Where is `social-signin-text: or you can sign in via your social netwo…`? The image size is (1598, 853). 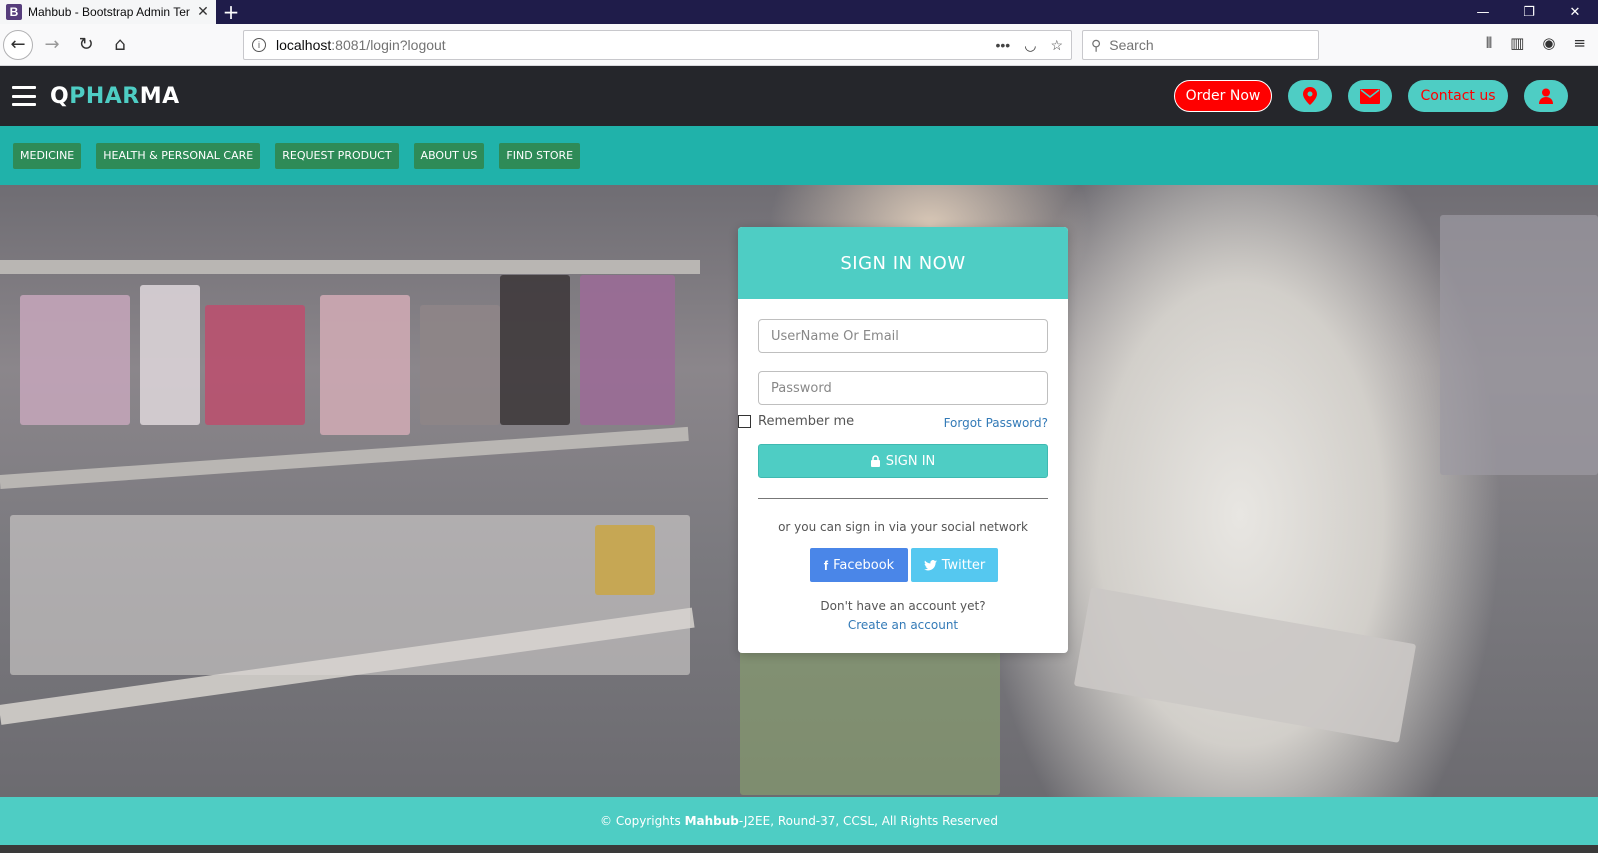
social-signin-text: or you can sign in via your social netwo… is located at coordinates (903, 527).